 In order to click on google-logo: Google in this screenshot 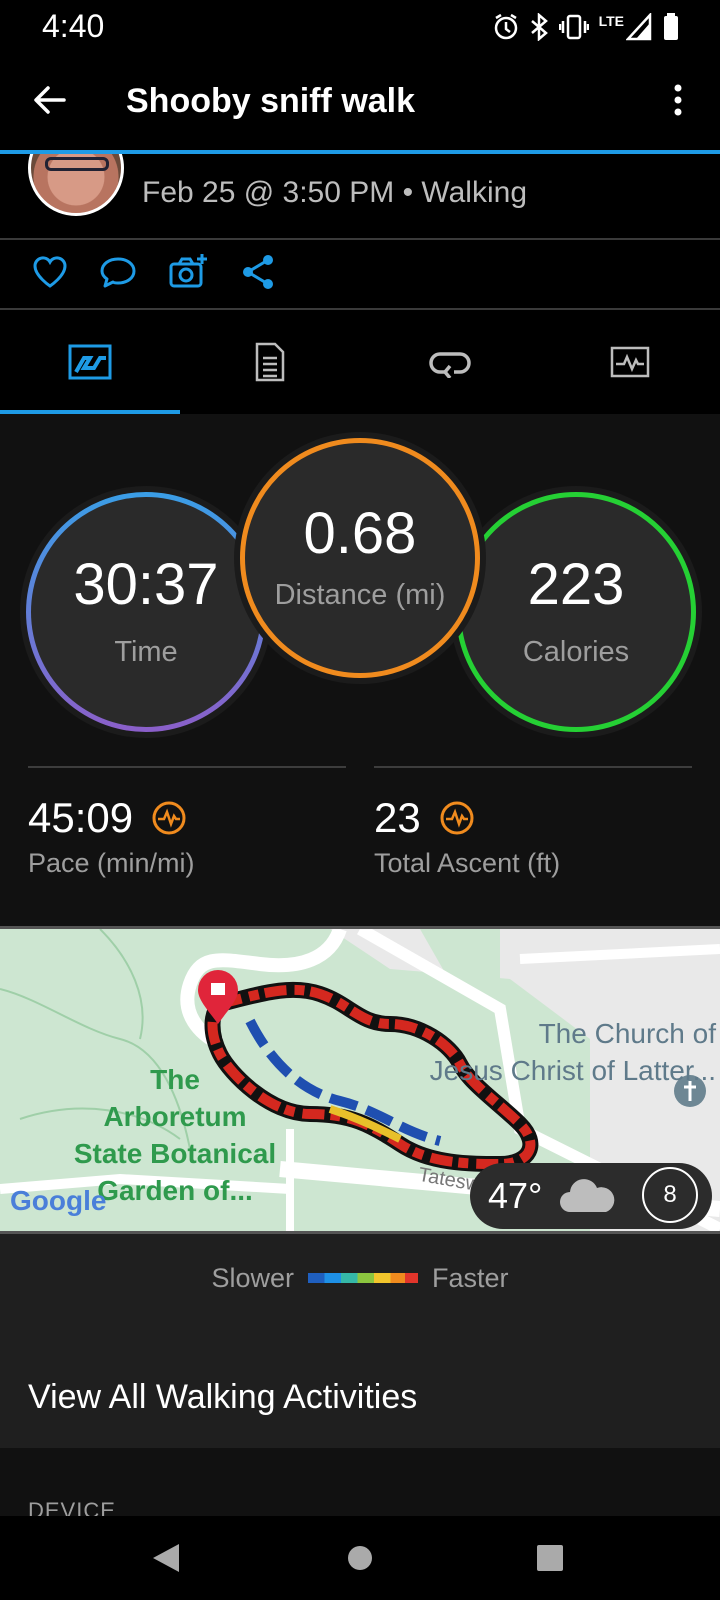, I will do `click(58, 1201)`.